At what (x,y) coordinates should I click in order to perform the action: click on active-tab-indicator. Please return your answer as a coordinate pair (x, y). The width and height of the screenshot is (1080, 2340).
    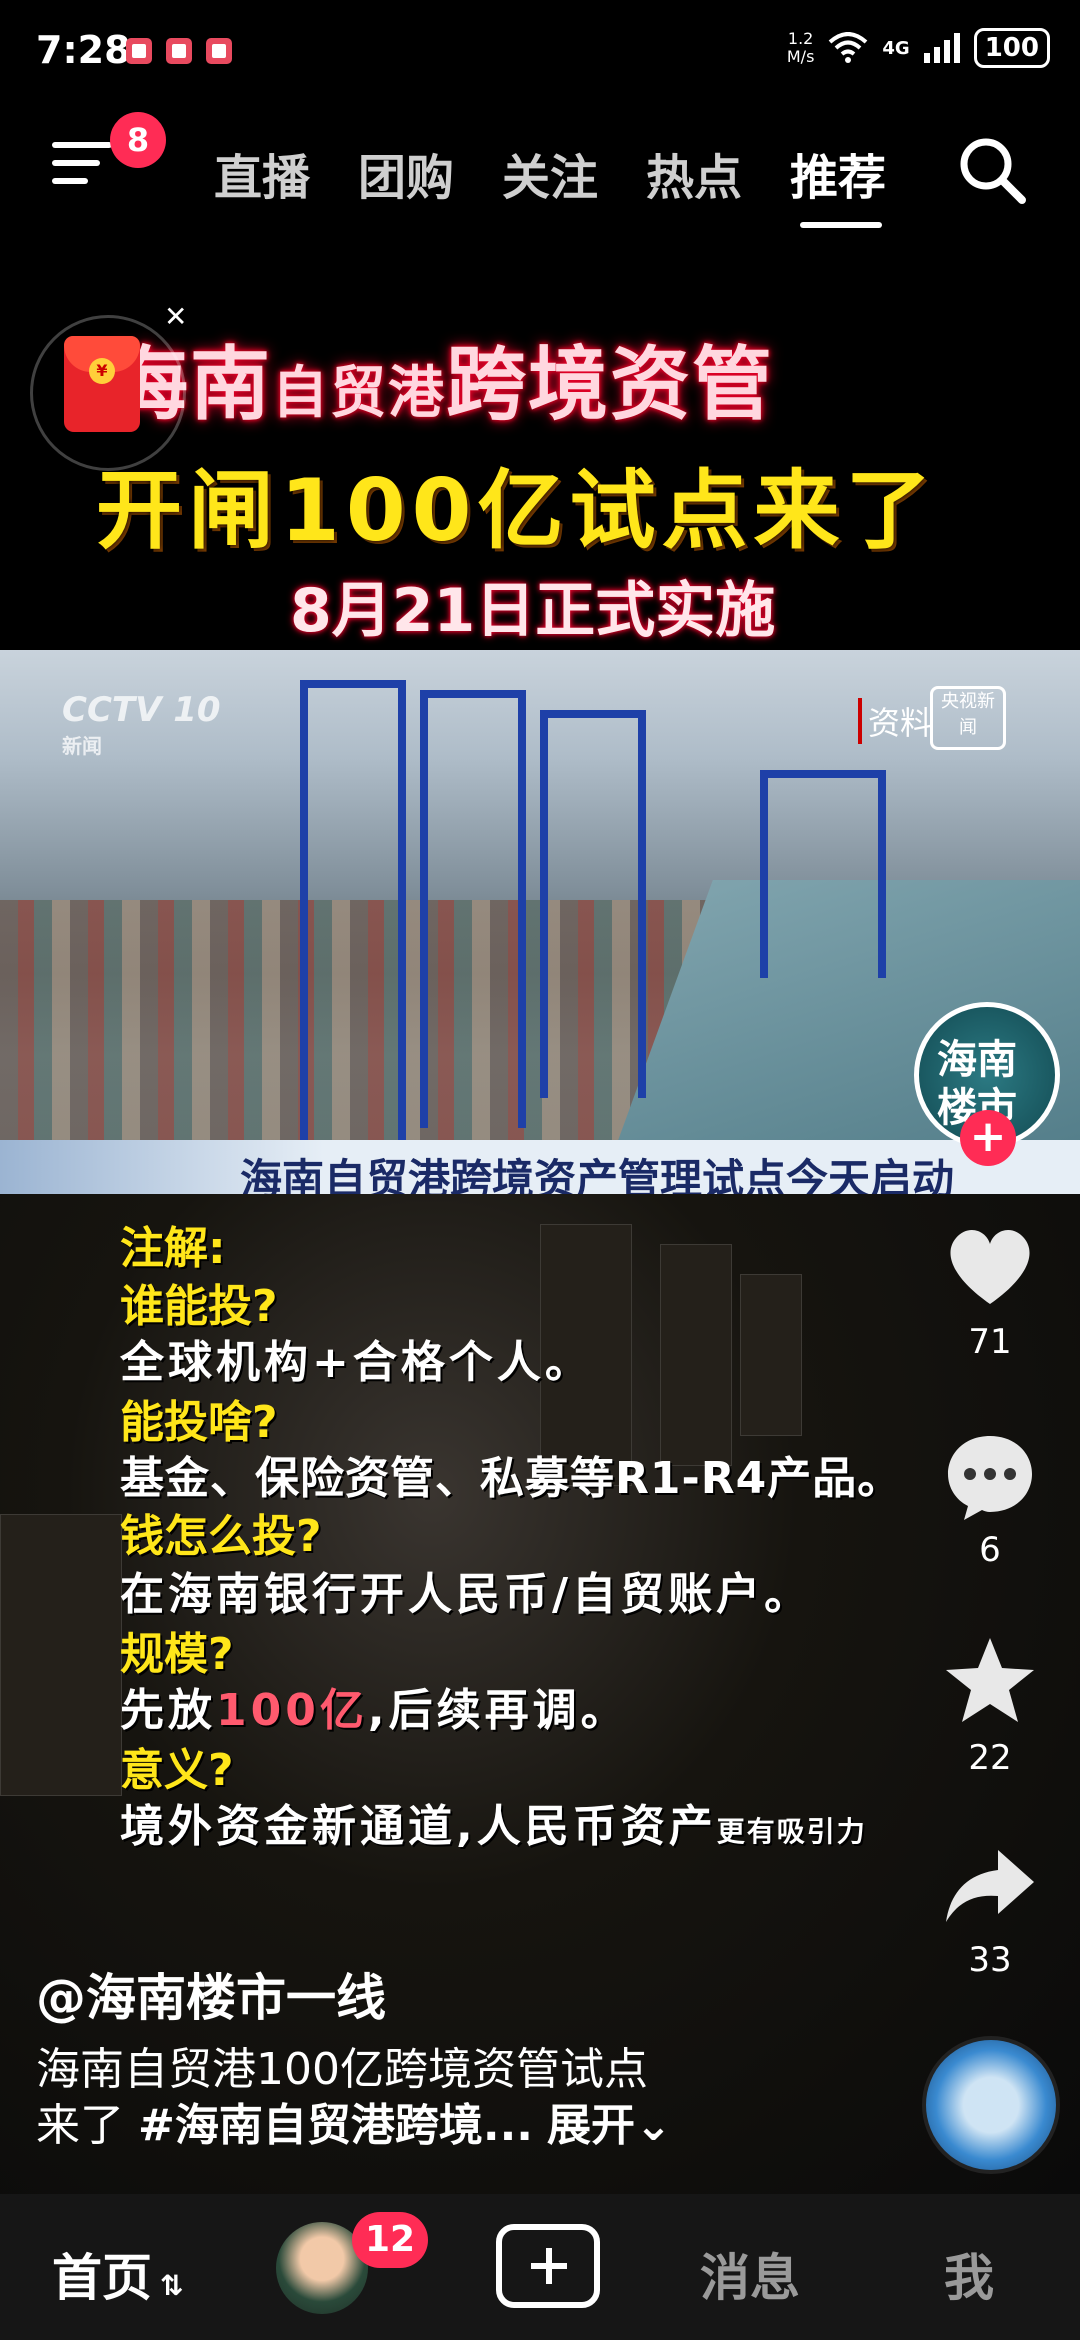
    Looking at the image, I should click on (841, 225).